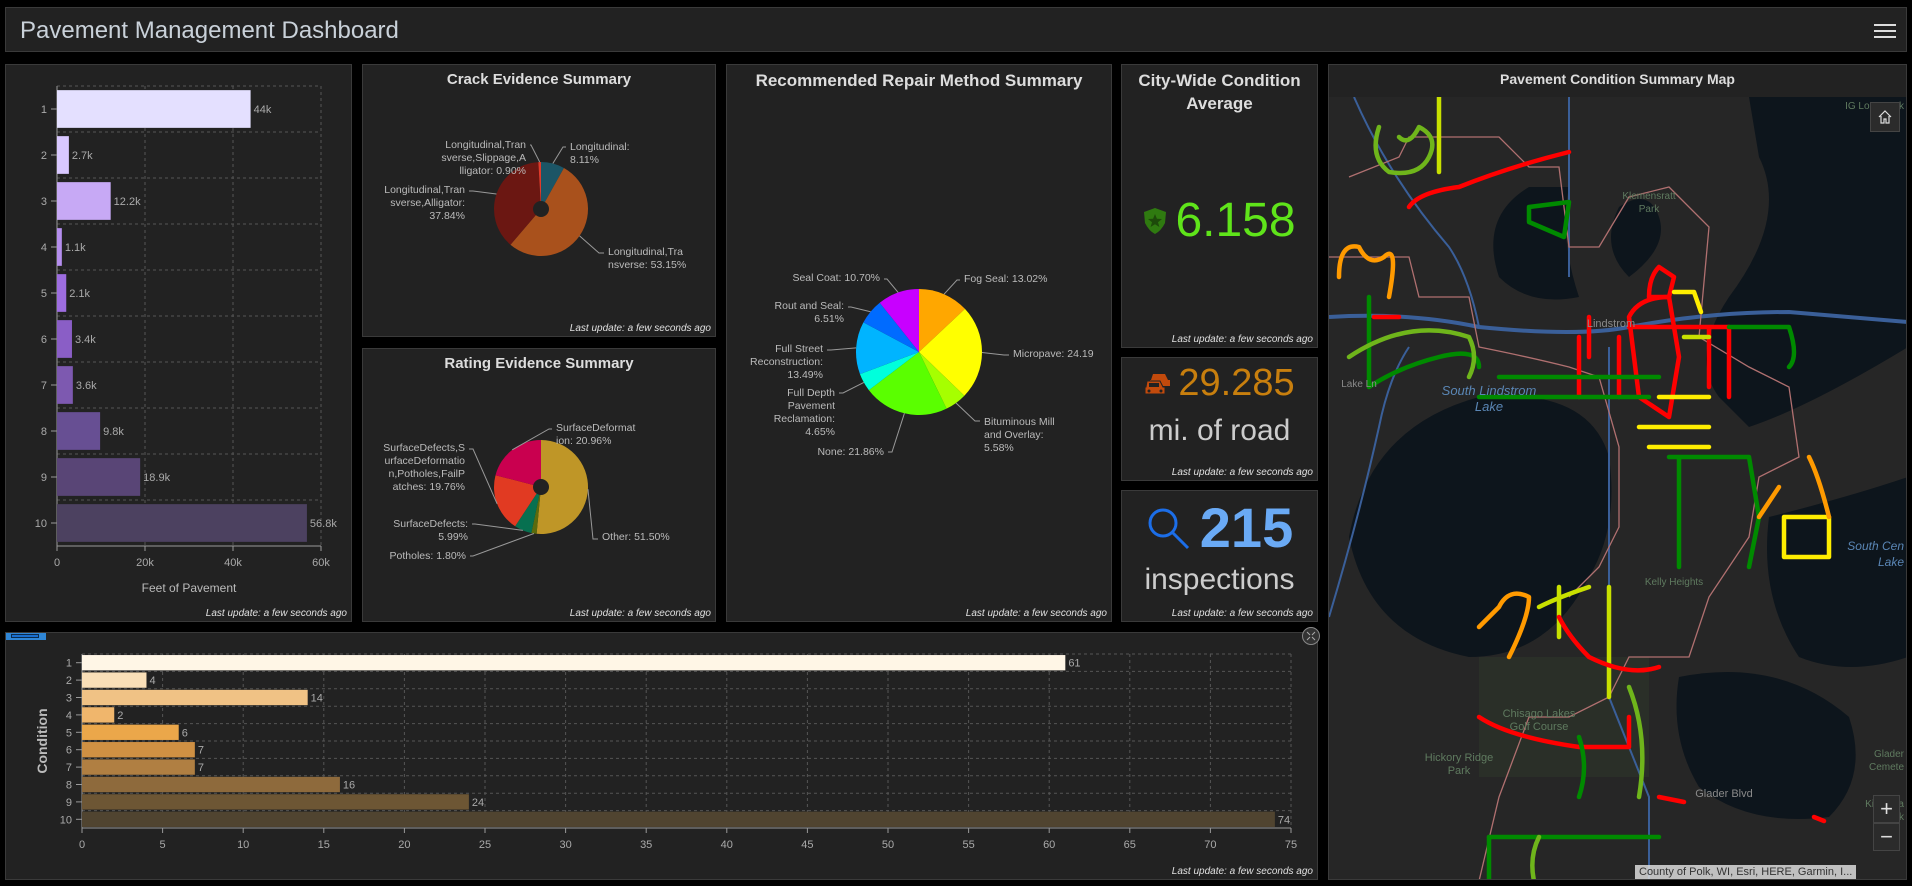 This screenshot has height=886, width=1912. Describe the element at coordinates (1886, 809) in the screenshot. I see `zoom-in-button: +` at that location.